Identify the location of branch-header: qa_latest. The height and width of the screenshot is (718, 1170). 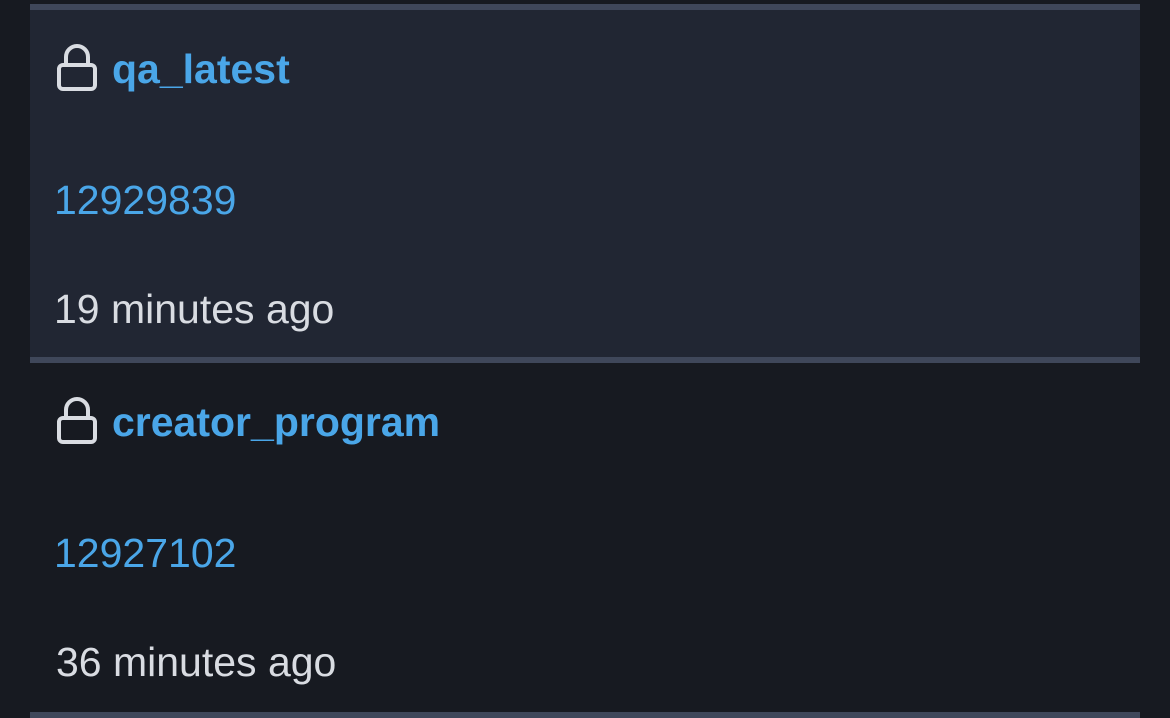
(173, 69).